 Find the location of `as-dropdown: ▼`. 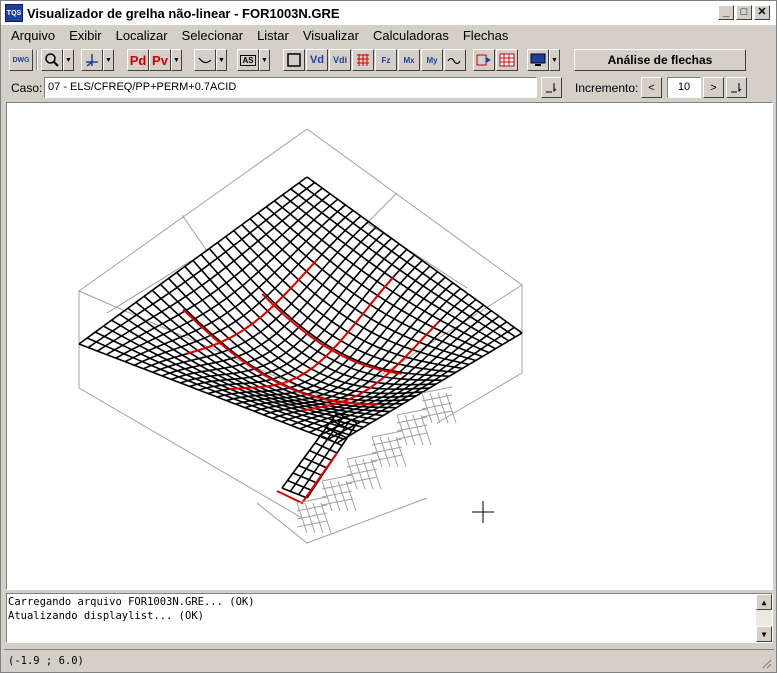

as-dropdown: ▼ is located at coordinates (264, 60).